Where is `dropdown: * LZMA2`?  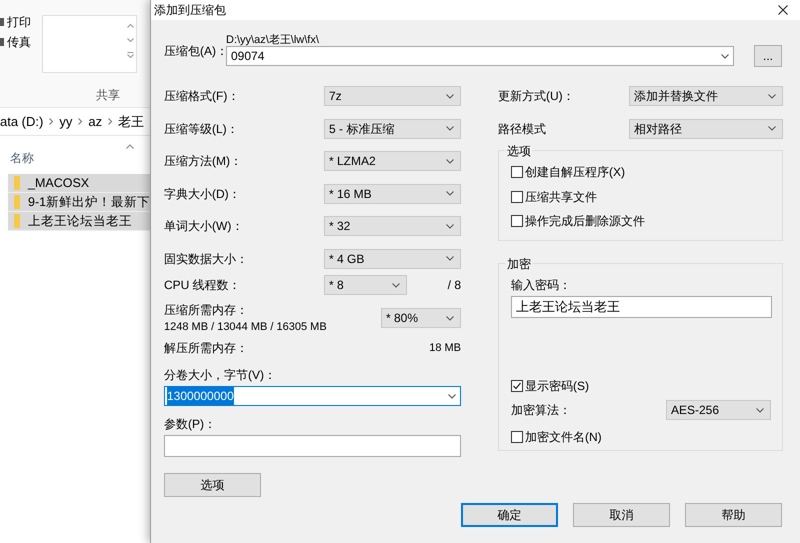 dropdown: * LZMA2 is located at coordinates (392, 161).